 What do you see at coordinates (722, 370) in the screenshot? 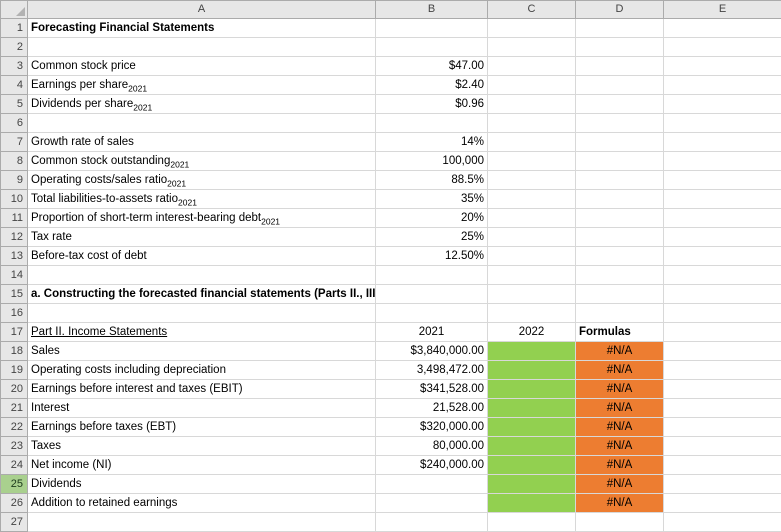
I see `cell-E19` at bounding box center [722, 370].